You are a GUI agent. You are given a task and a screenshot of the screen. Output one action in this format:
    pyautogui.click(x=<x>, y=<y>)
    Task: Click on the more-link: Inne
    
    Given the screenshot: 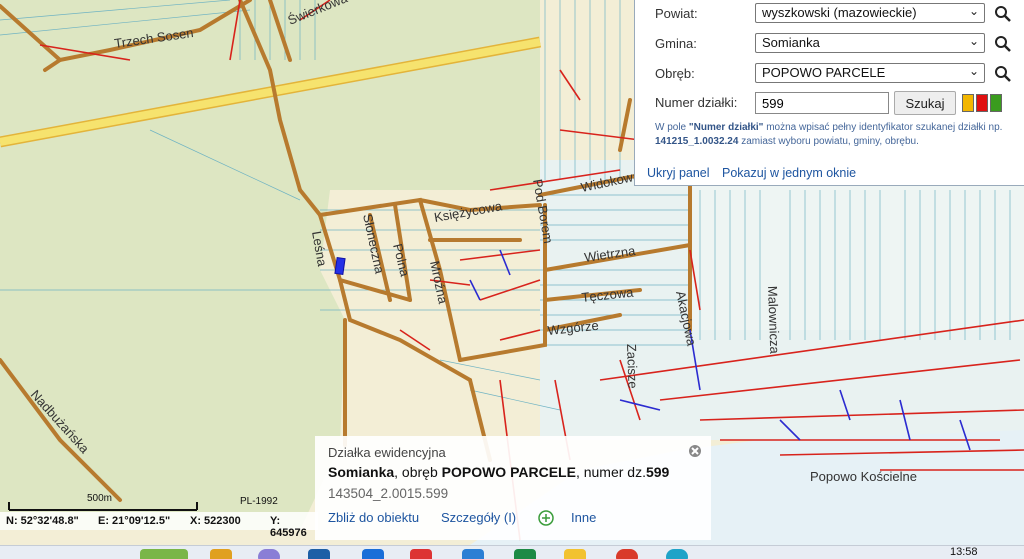 What is the action you would take?
    pyautogui.click(x=583, y=517)
    